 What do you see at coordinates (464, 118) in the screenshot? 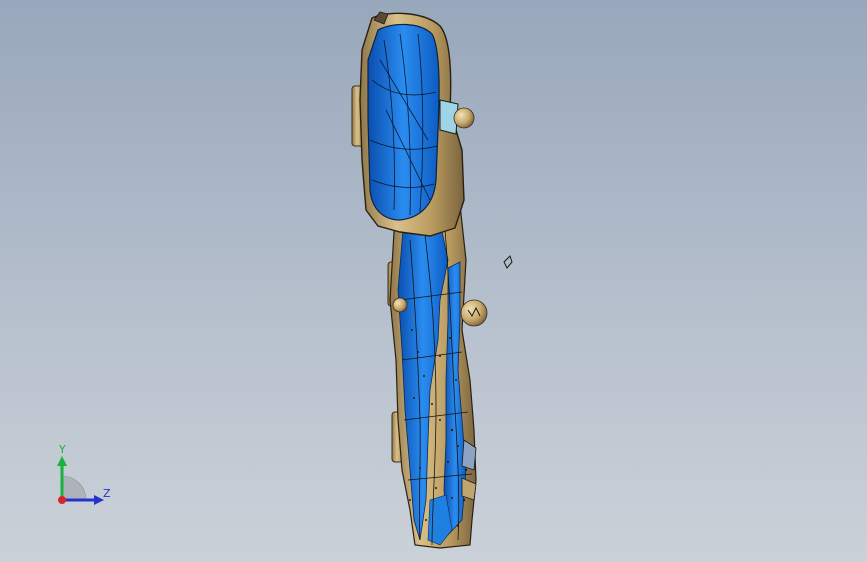
I see `upper-knob` at bounding box center [464, 118].